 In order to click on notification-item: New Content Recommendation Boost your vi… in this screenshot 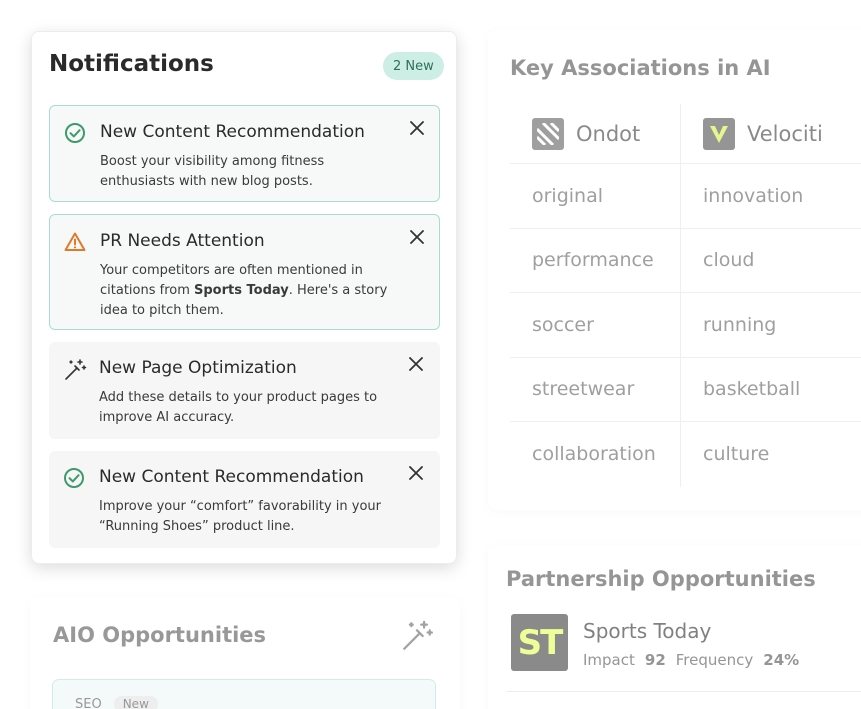, I will do `click(244, 153)`.